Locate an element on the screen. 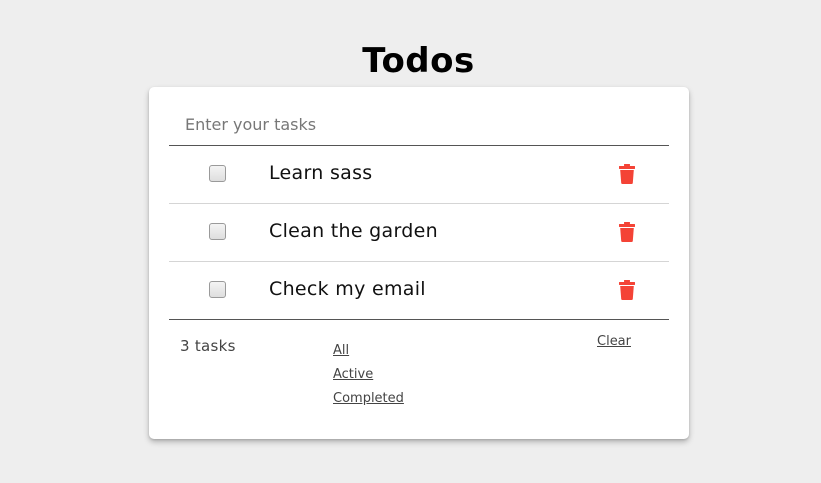 This screenshot has width=821, height=483. task-item: Check my email is located at coordinates (419, 291).